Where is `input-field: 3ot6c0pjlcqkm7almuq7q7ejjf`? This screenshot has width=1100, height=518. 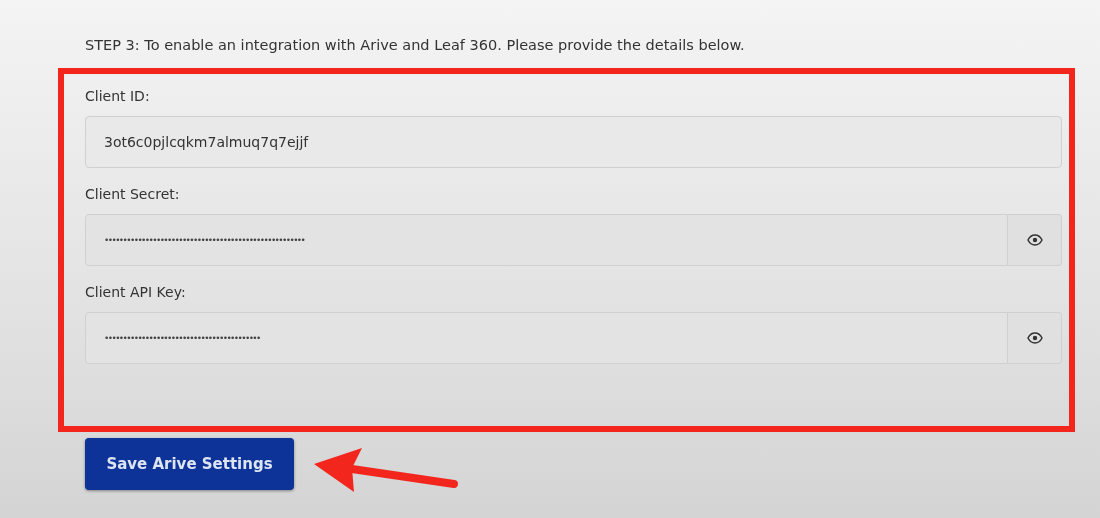
input-field: 3ot6c0pjlcqkm7almuq7q7ejjf is located at coordinates (573, 142).